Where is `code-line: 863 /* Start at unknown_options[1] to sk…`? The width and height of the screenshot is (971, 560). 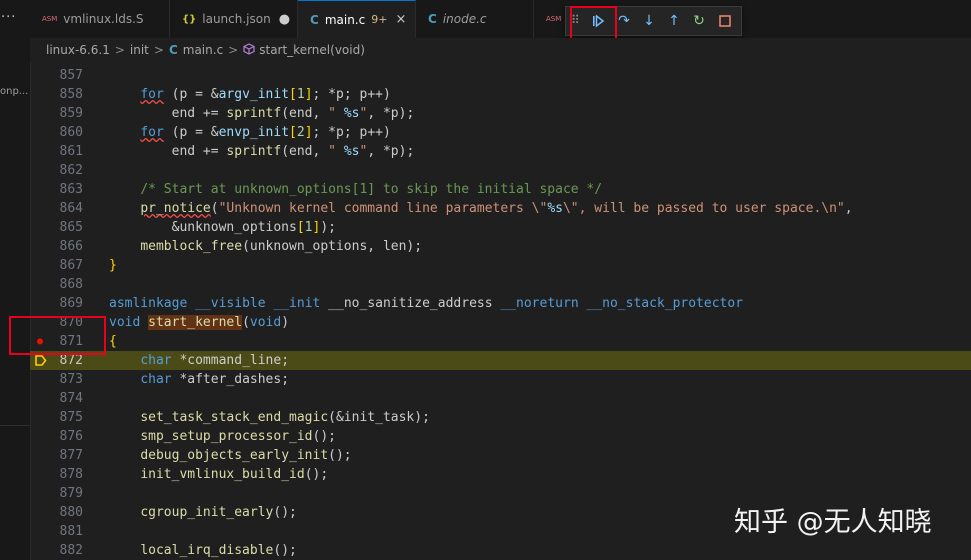 code-line: 863 /* Start at unknown_options[1] to sk… is located at coordinates (500, 189).